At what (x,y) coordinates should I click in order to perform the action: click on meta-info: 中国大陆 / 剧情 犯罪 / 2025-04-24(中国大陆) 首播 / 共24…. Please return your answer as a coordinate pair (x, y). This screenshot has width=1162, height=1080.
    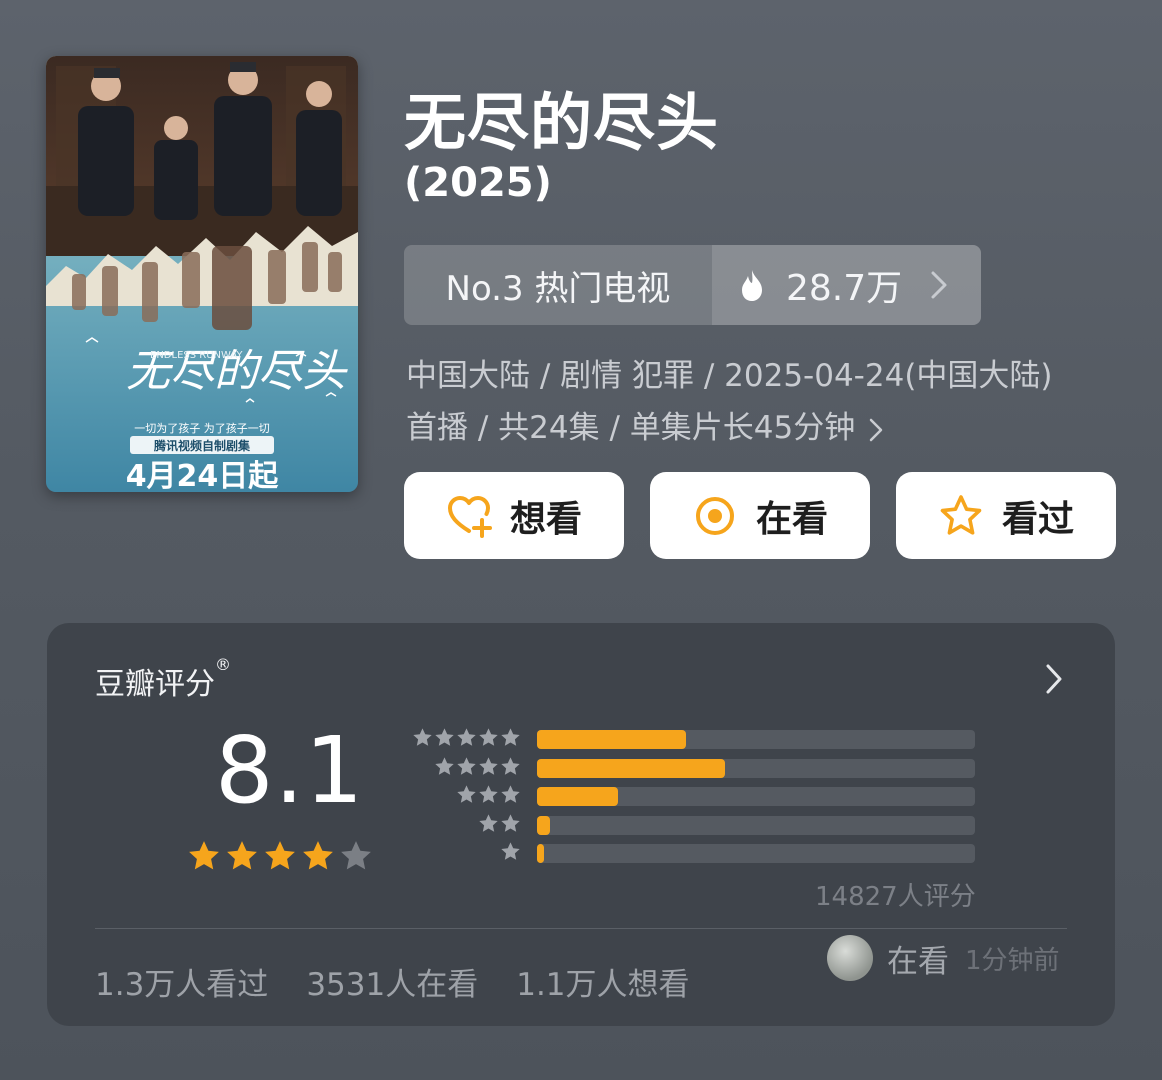
    Looking at the image, I should click on (766, 402).